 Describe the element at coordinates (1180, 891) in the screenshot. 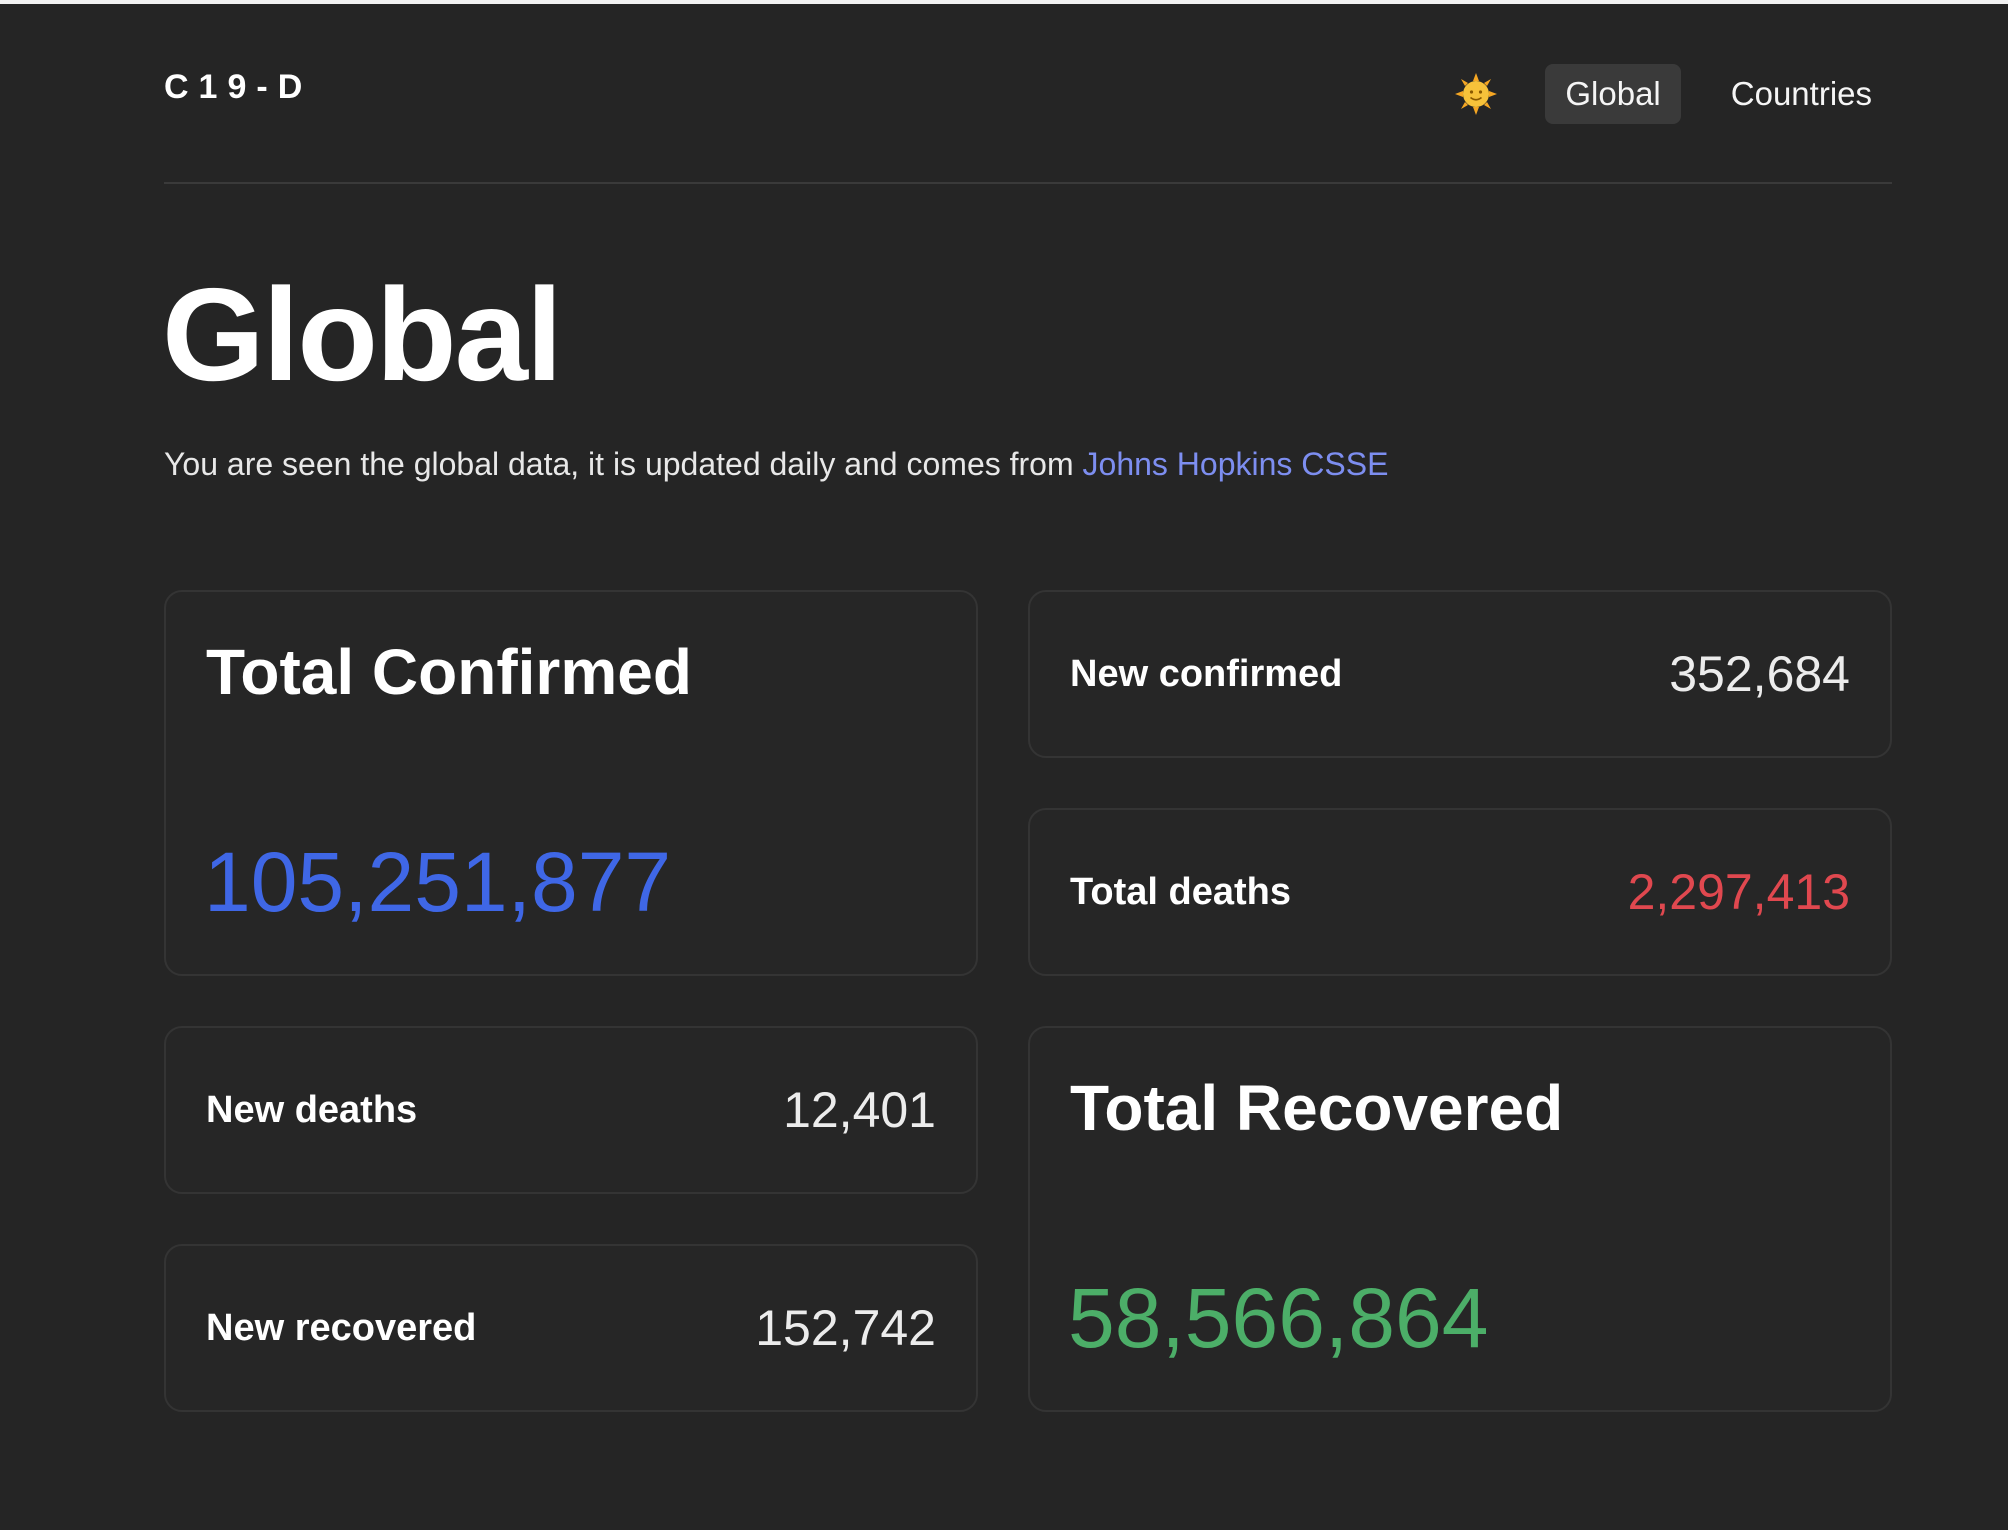

I see `total-deaths-label: Total deaths` at that location.